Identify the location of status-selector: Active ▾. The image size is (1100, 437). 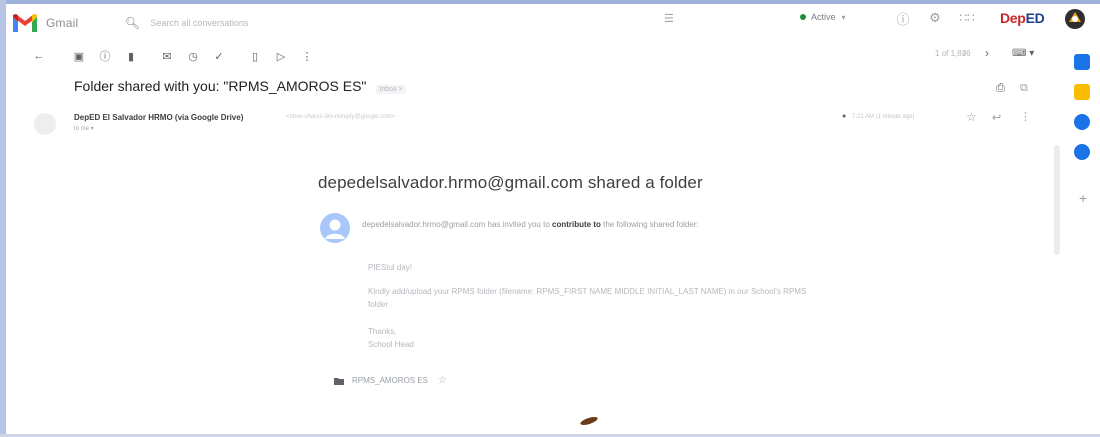
(823, 17).